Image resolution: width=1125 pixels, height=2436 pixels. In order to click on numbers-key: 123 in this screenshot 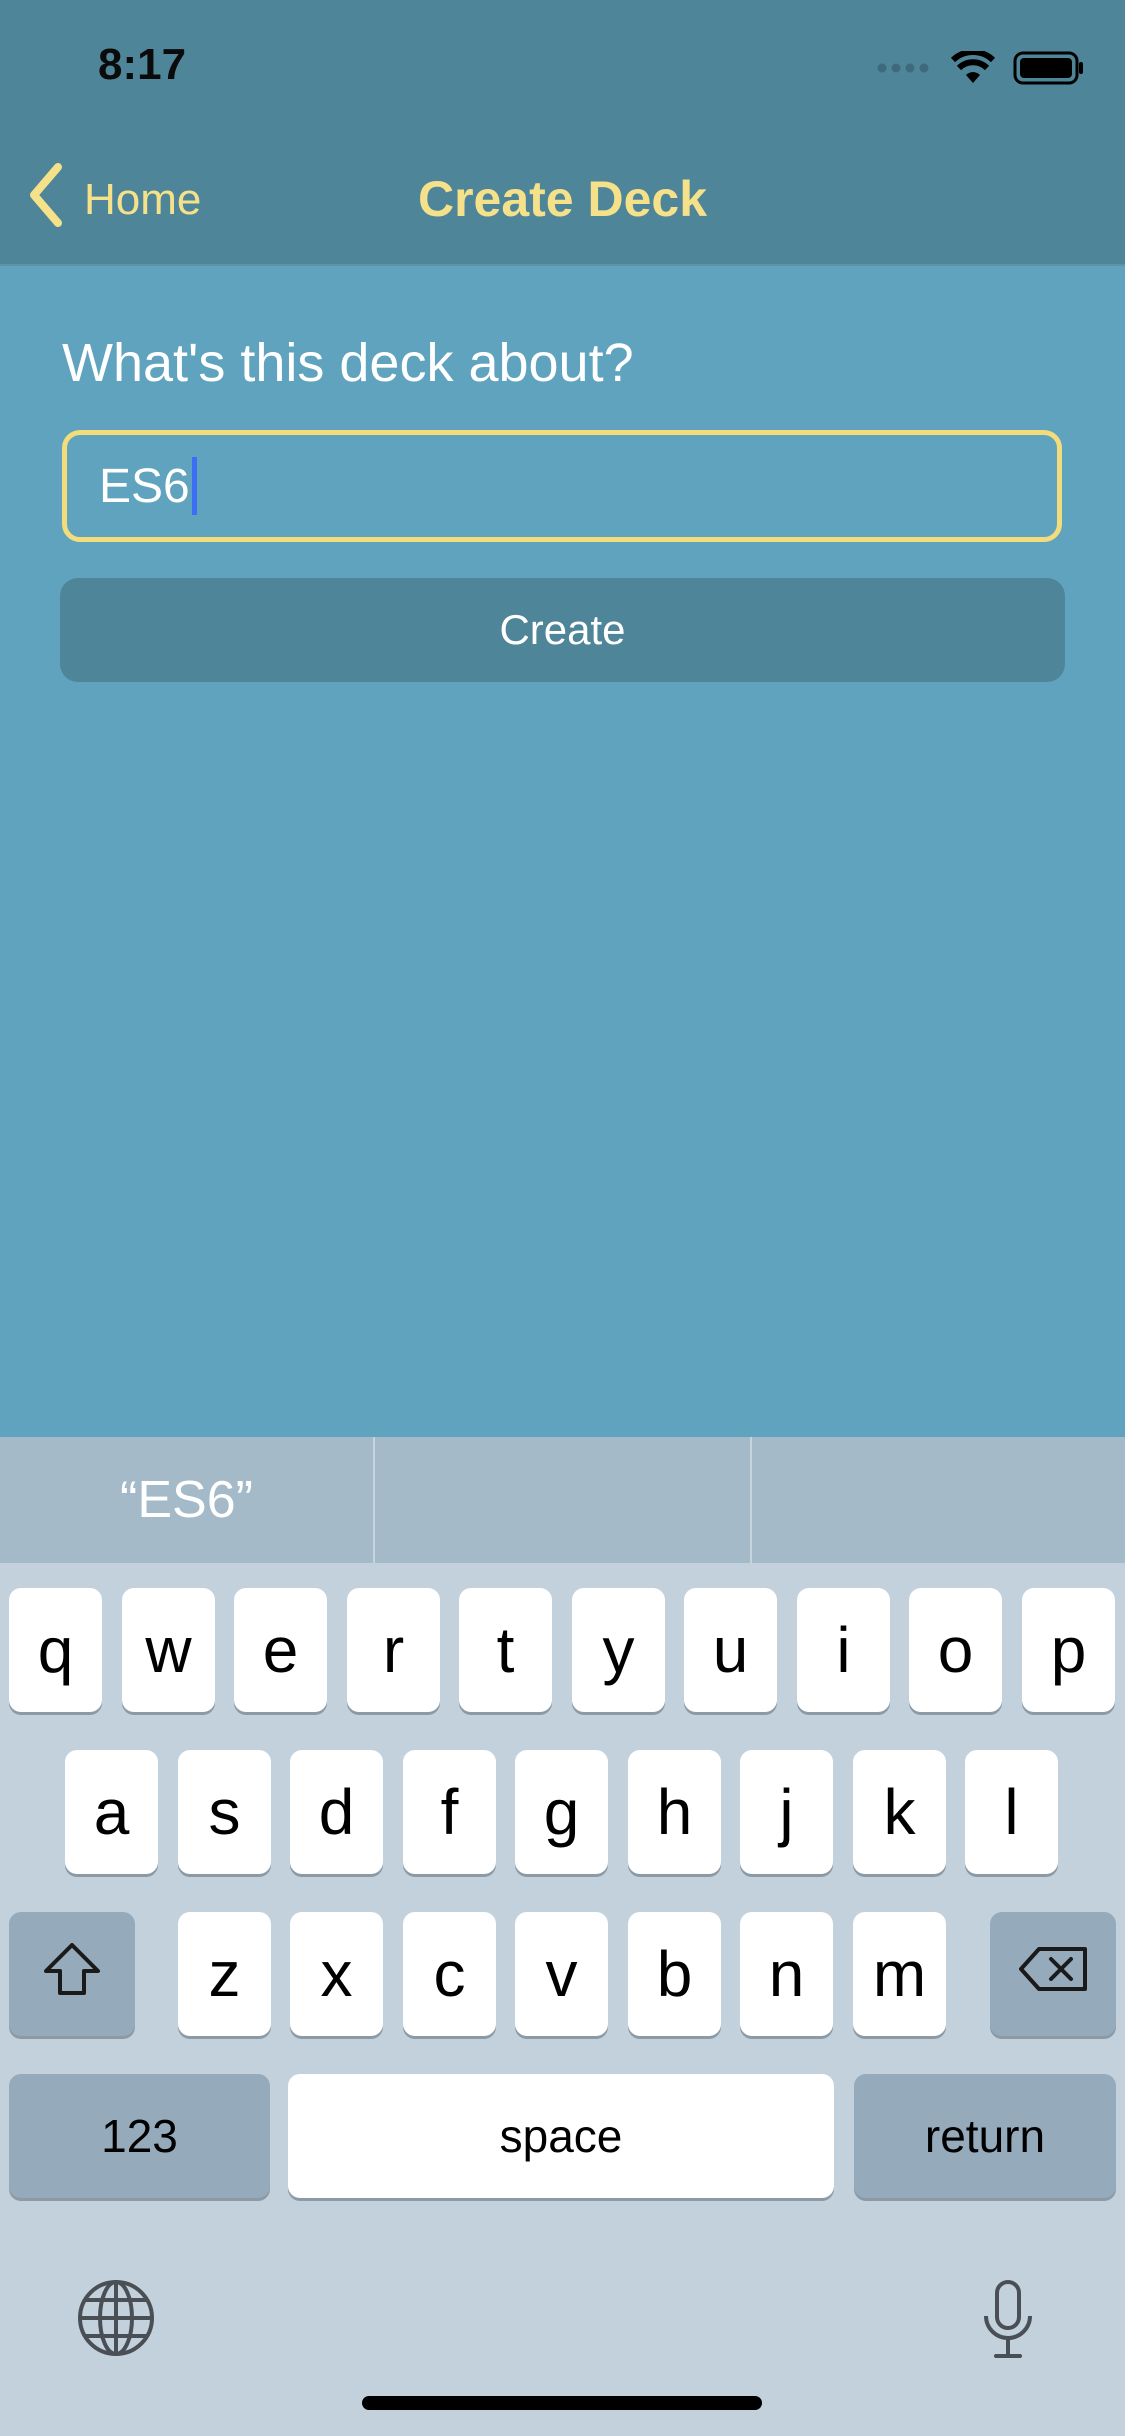, I will do `click(139, 2136)`.